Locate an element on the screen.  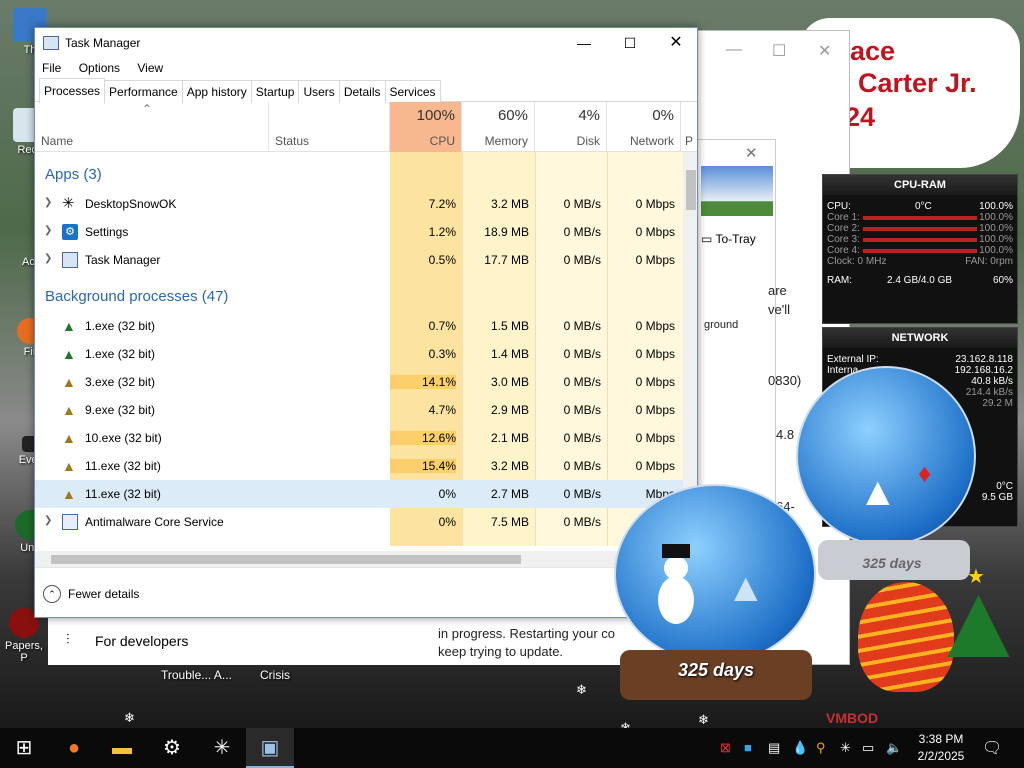
chevron-up-icon: ⌃ is located at coordinates (52, 594).